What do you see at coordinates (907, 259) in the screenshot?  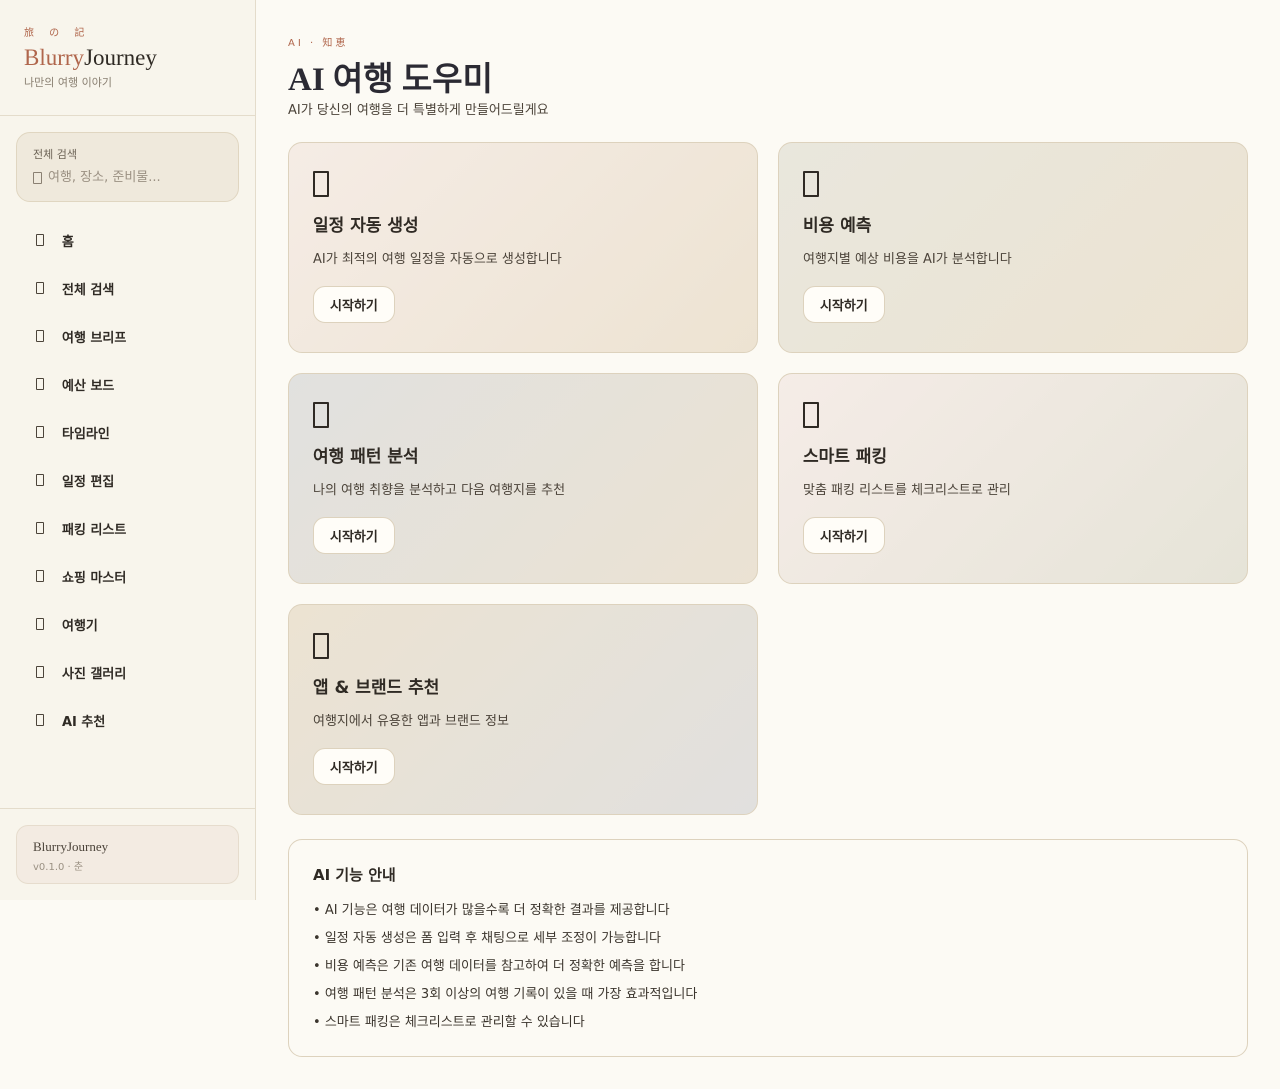 I see `card-description: 여행지별 예상 비용을 AI가 분석합니다` at bounding box center [907, 259].